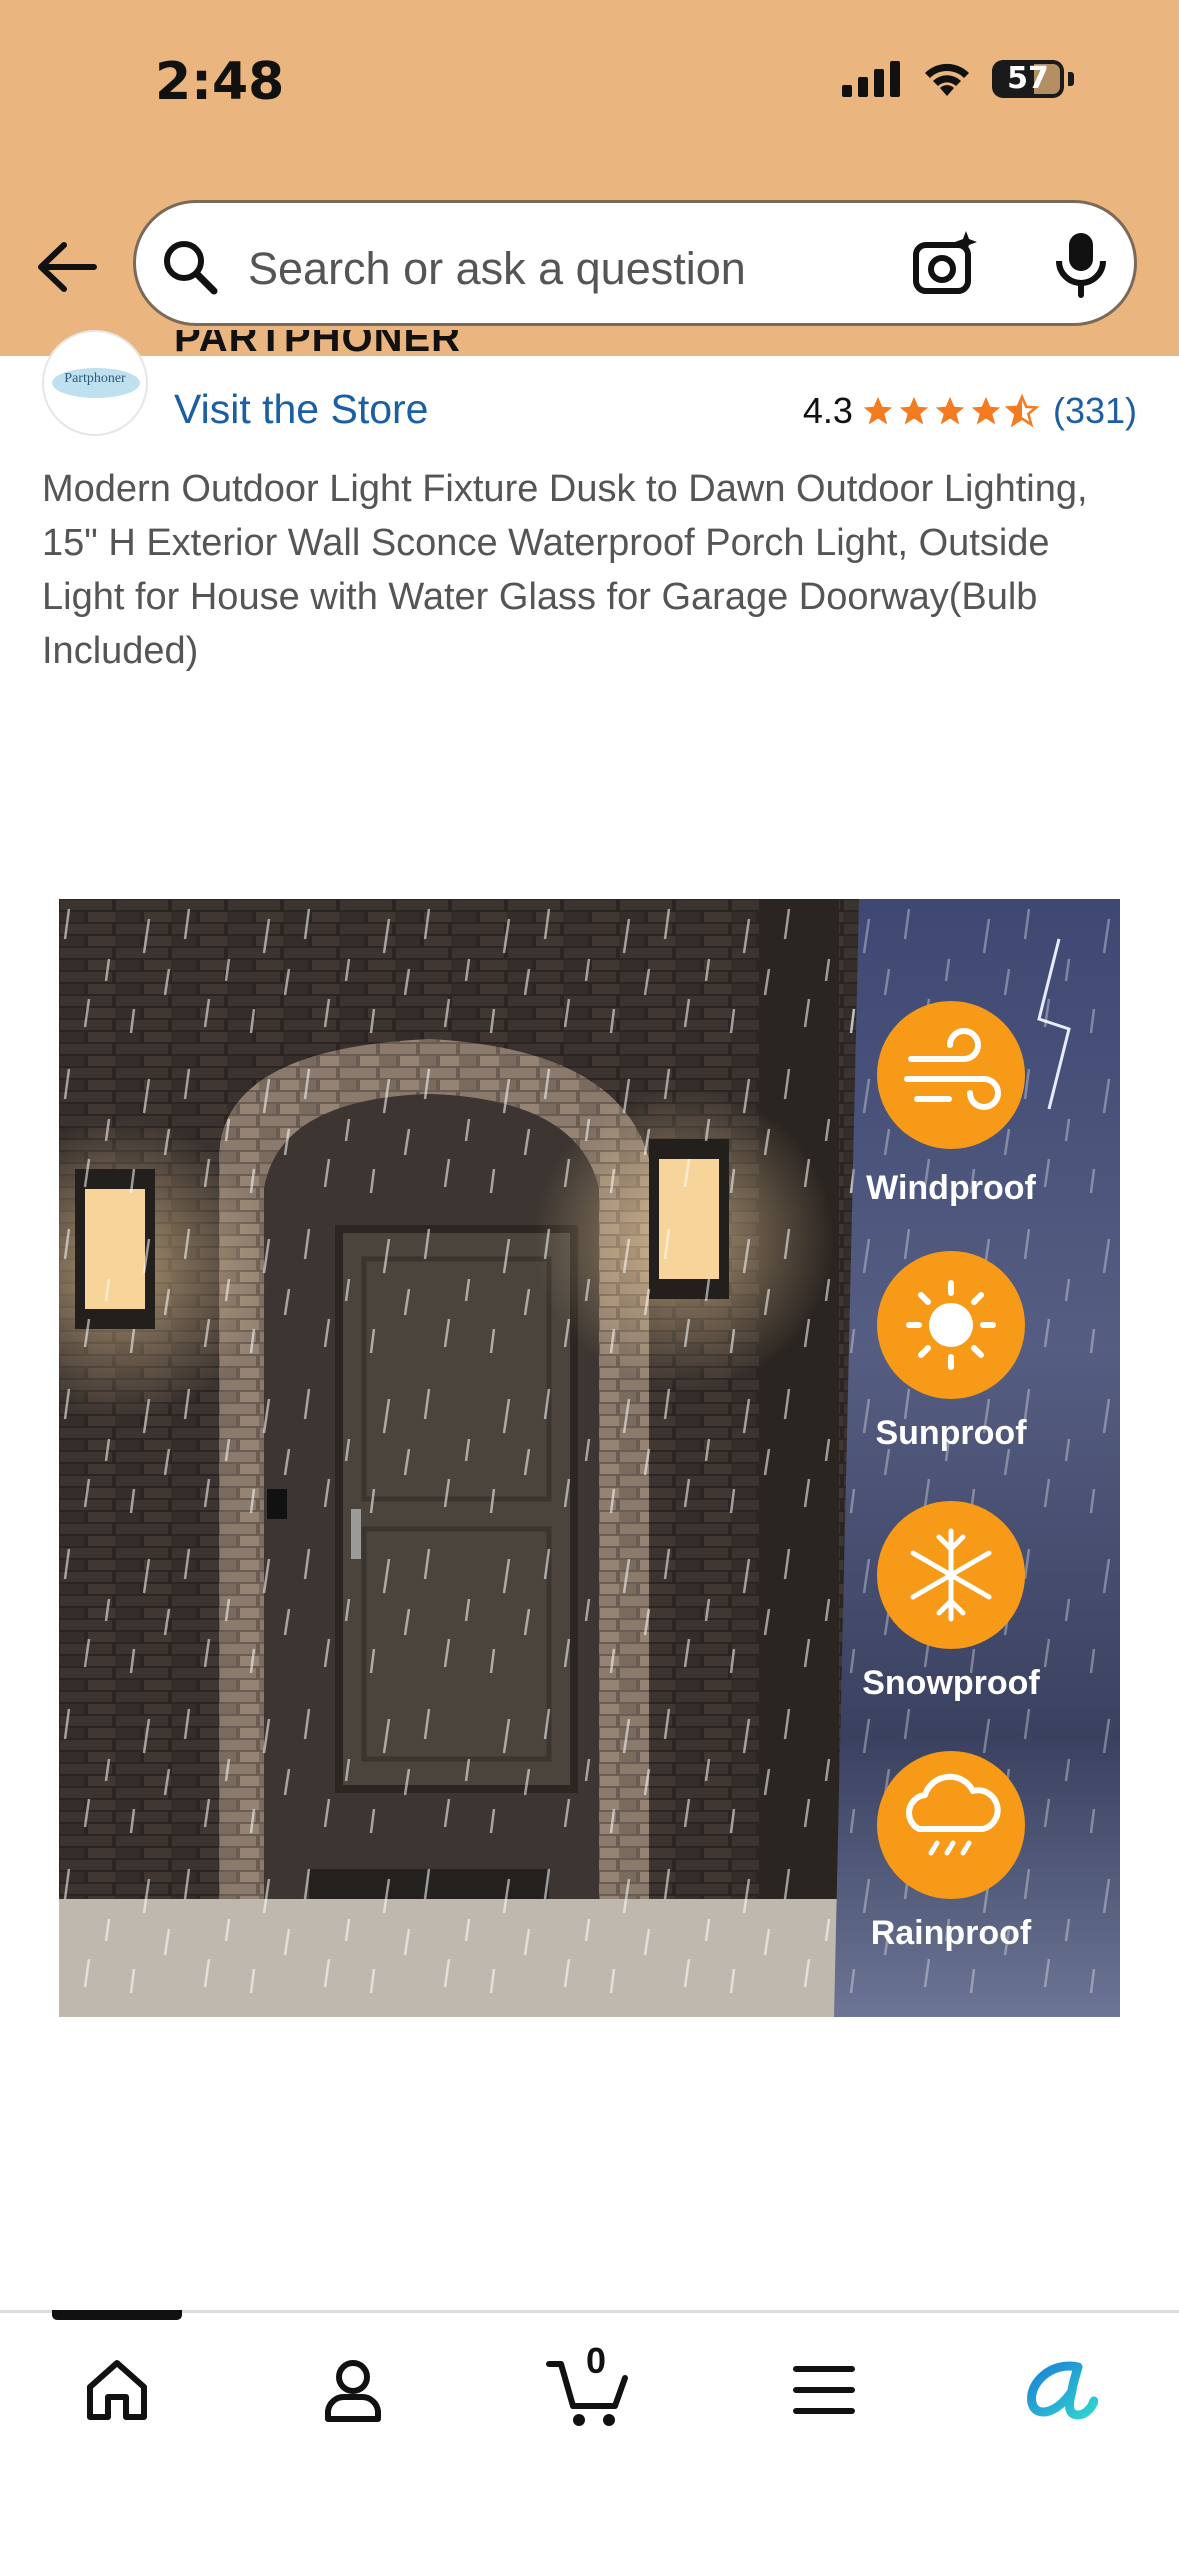 Image resolution: width=1179 pixels, height=2556 pixels. I want to click on rating-summary: 4.3 (331), so click(970, 411).